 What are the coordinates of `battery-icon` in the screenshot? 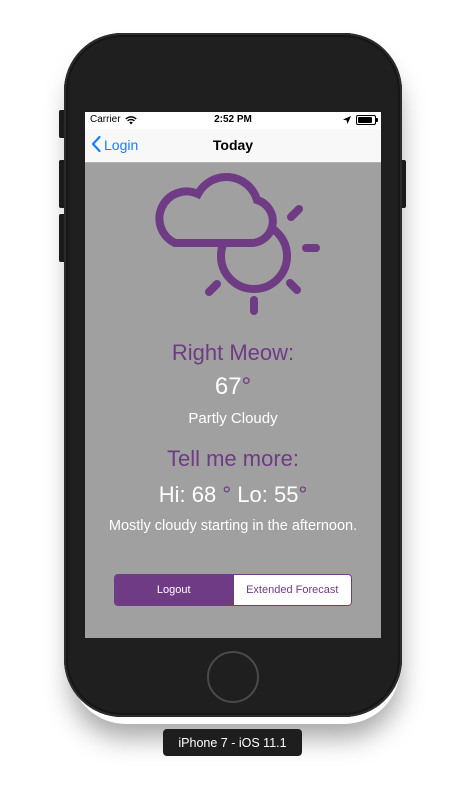 It's located at (366, 120).